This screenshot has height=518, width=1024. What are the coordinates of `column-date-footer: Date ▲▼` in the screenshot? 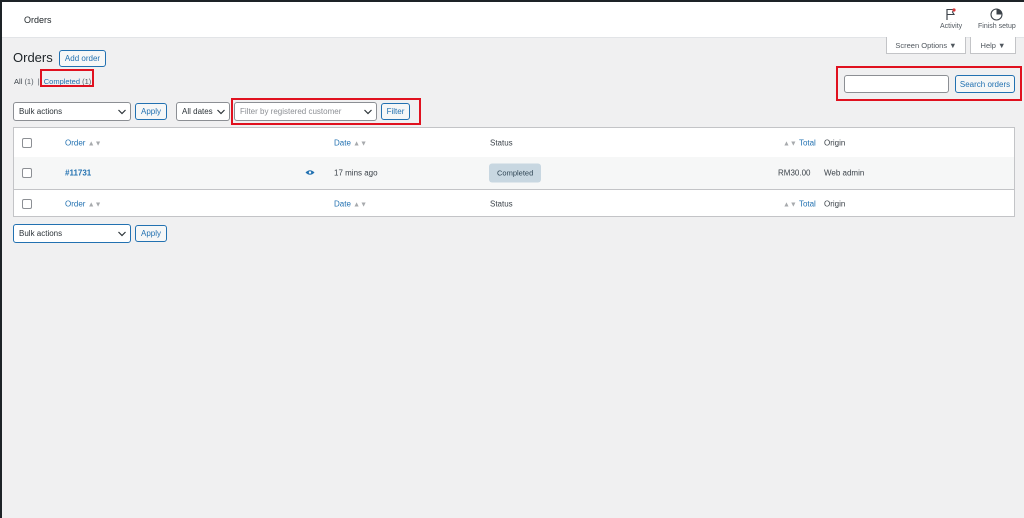 It's located at (350, 203).